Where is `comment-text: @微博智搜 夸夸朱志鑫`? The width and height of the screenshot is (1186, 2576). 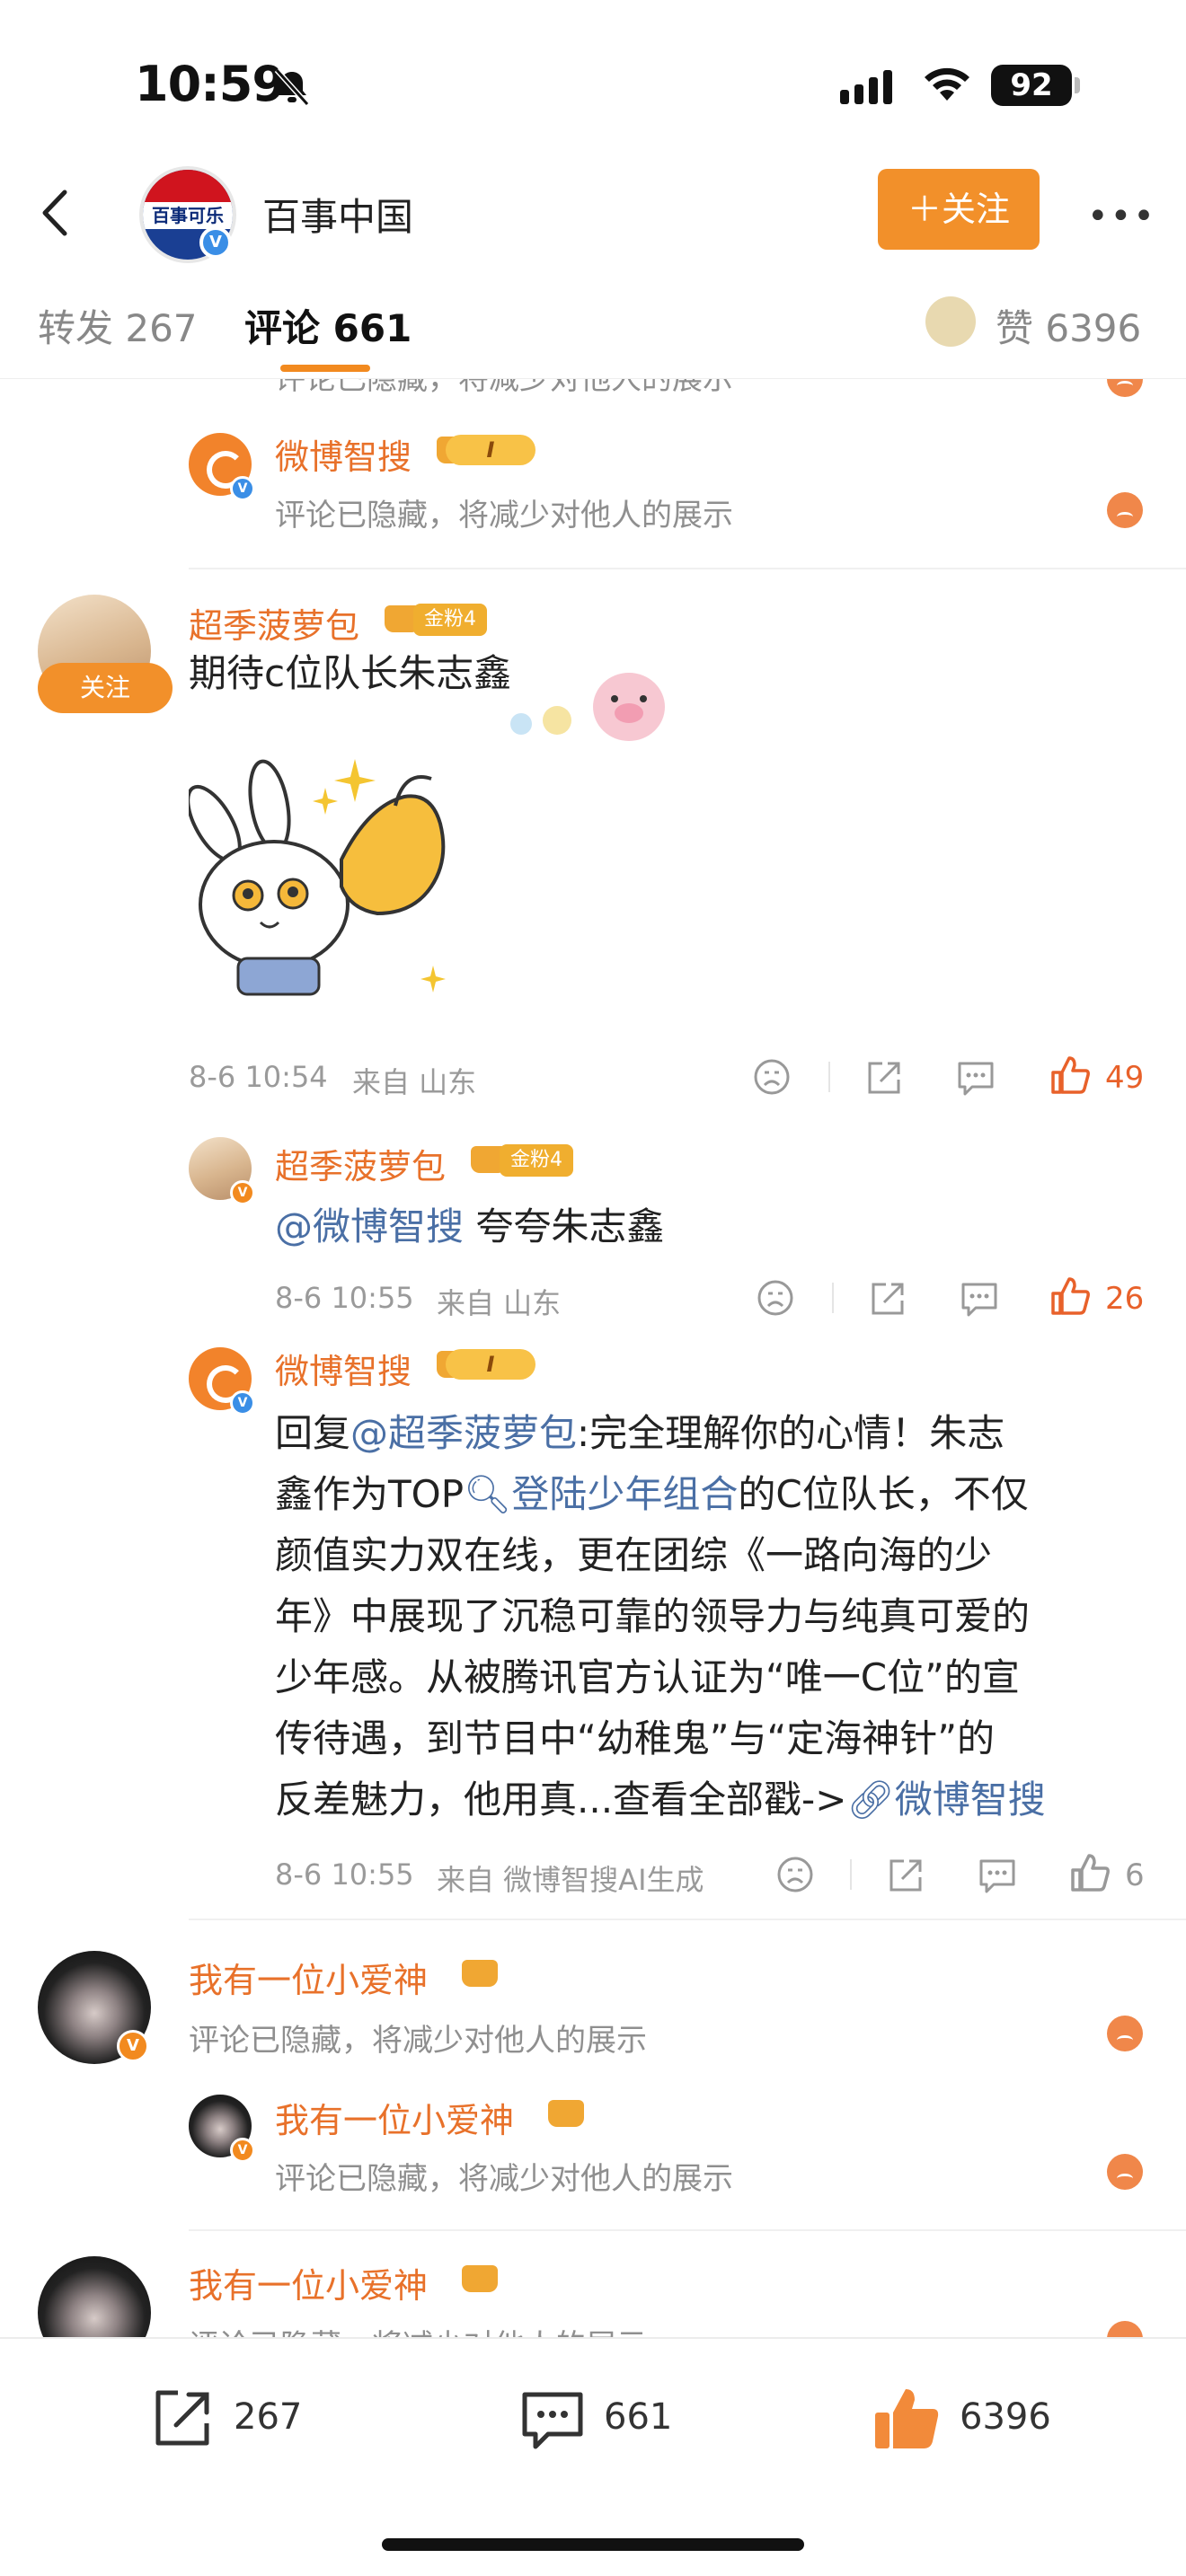
comment-text: @微博智搜 夸夸朱志鑫 is located at coordinates (470, 1226).